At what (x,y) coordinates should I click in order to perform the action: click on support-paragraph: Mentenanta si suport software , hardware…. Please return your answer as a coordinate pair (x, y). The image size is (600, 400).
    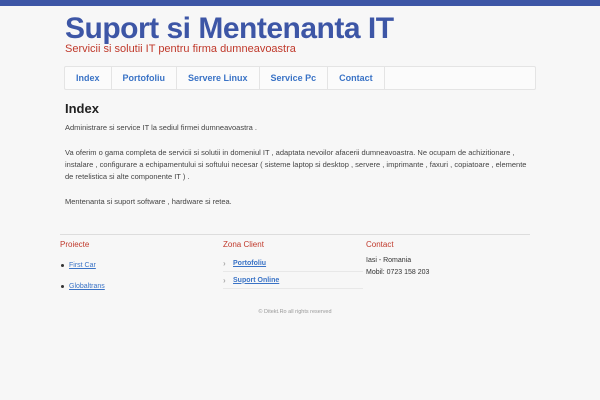
    Looking at the image, I should click on (148, 201).